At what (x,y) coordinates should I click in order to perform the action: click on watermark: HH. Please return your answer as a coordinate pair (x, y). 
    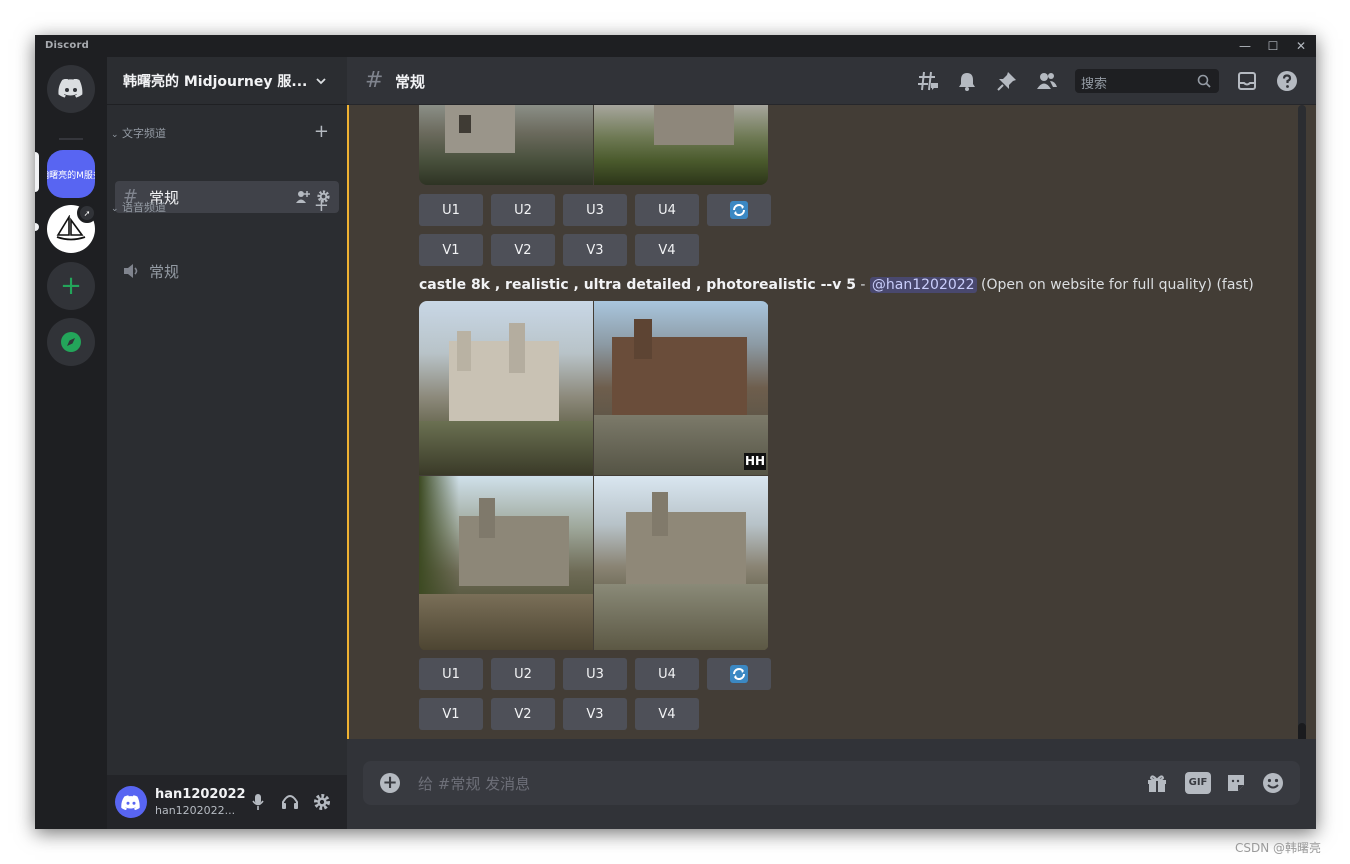
    Looking at the image, I should click on (755, 461).